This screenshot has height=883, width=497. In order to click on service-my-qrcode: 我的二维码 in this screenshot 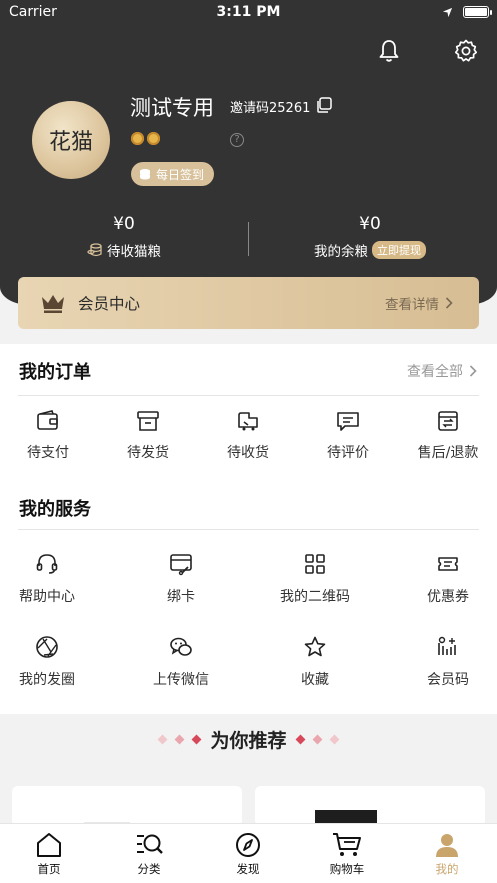, I will do `click(315, 579)`.